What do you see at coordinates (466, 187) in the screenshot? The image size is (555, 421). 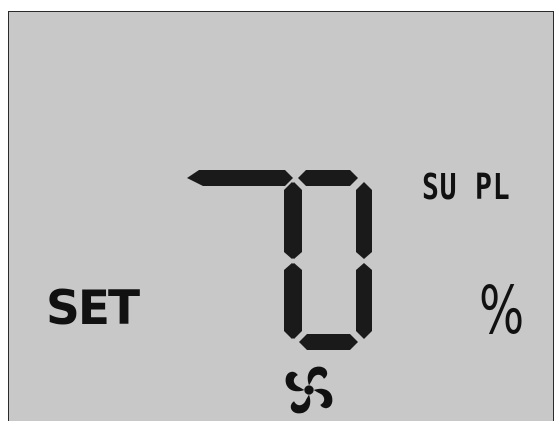 I see `mode-indicator: SU PL` at bounding box center [466, 187].